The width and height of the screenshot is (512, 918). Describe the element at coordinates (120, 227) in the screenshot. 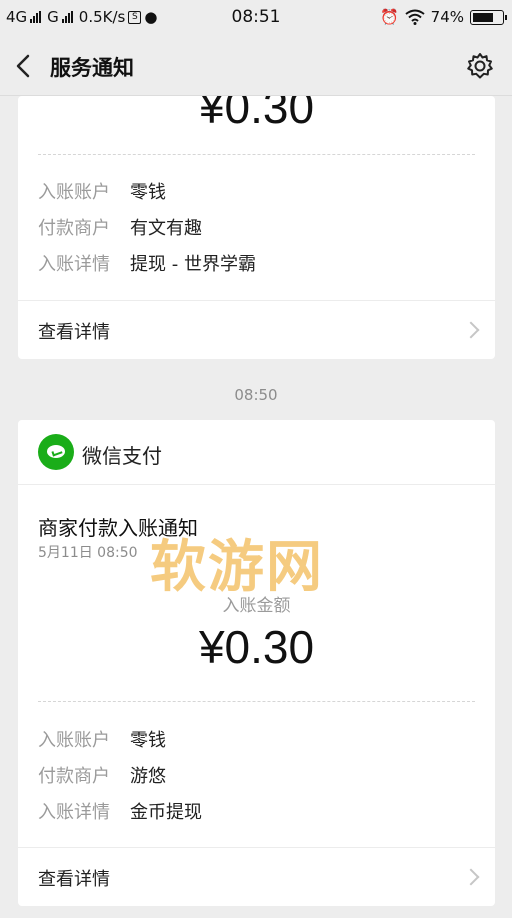

I see `info-row: 付款商户 有文有趣` at that location.